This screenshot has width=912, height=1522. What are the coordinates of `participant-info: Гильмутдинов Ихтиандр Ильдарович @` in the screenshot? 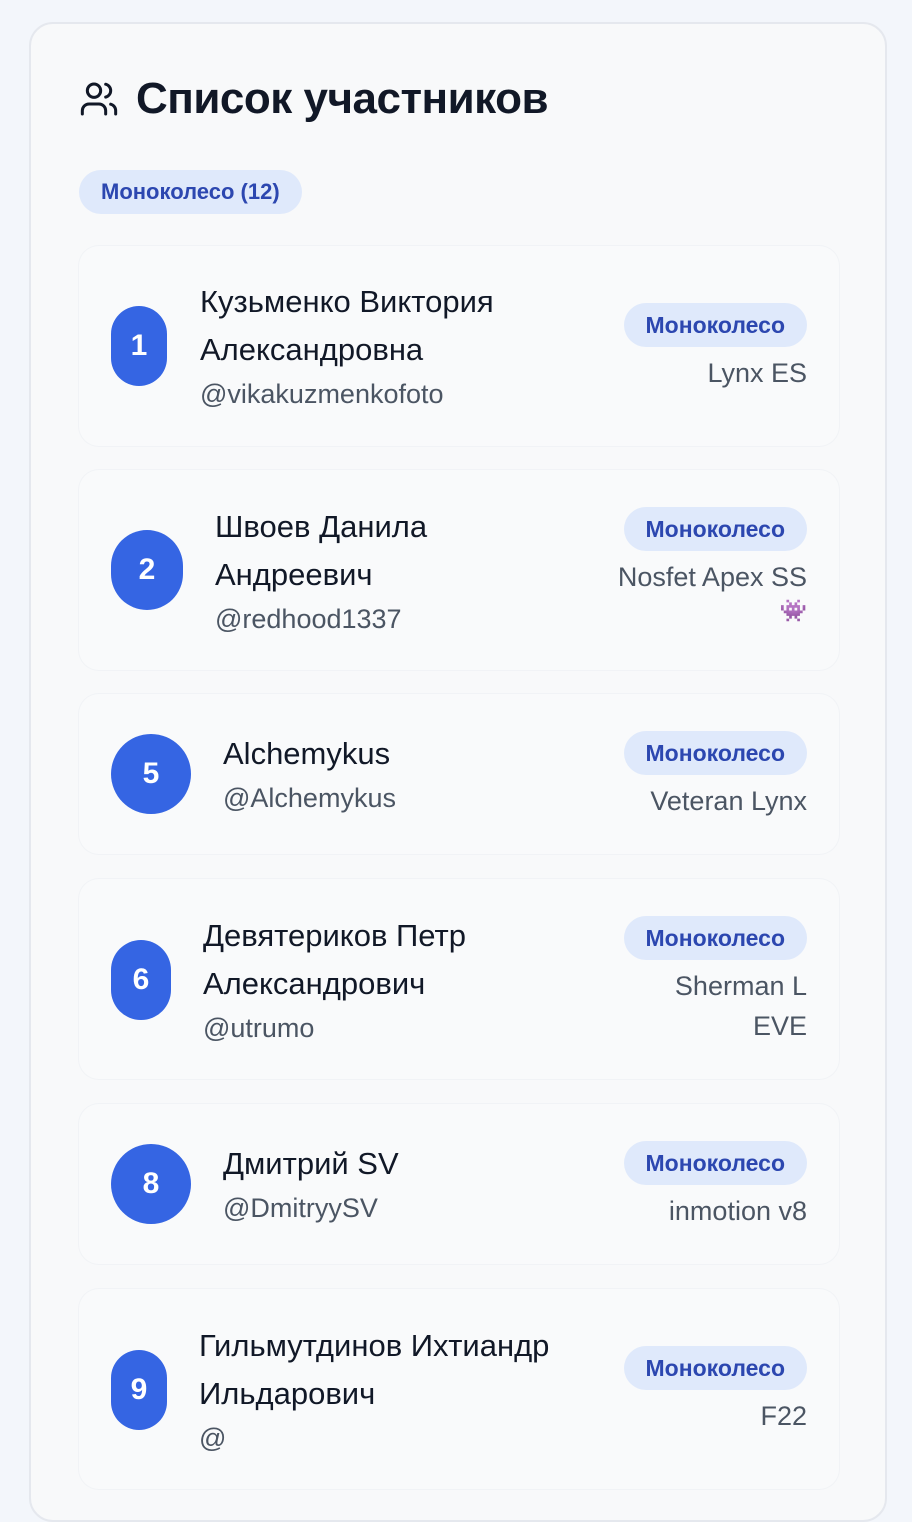 It's located at (399, 1390).